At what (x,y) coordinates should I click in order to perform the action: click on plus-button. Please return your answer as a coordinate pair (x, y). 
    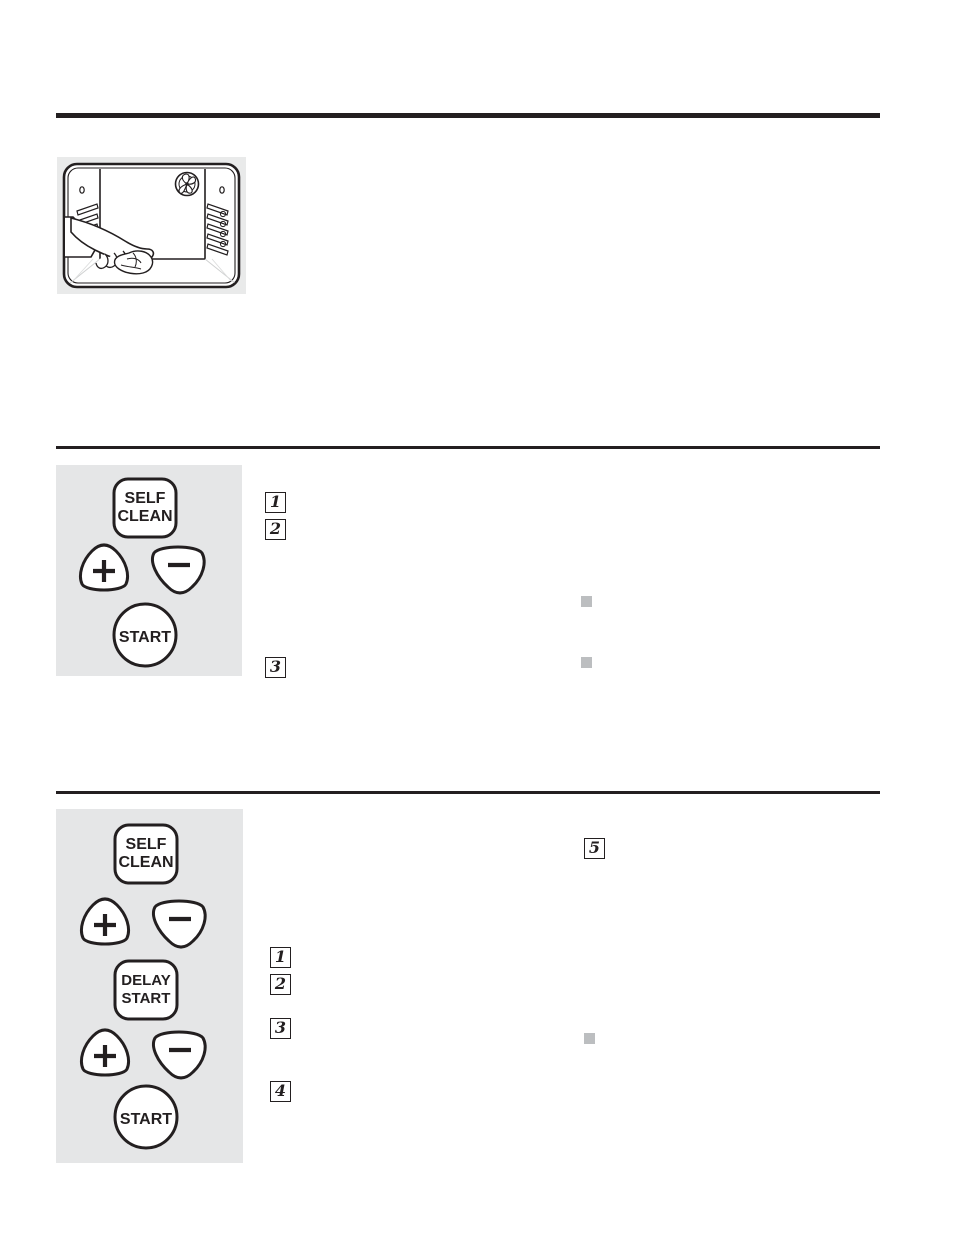
    Looking at the image, I should click on (104, 567).